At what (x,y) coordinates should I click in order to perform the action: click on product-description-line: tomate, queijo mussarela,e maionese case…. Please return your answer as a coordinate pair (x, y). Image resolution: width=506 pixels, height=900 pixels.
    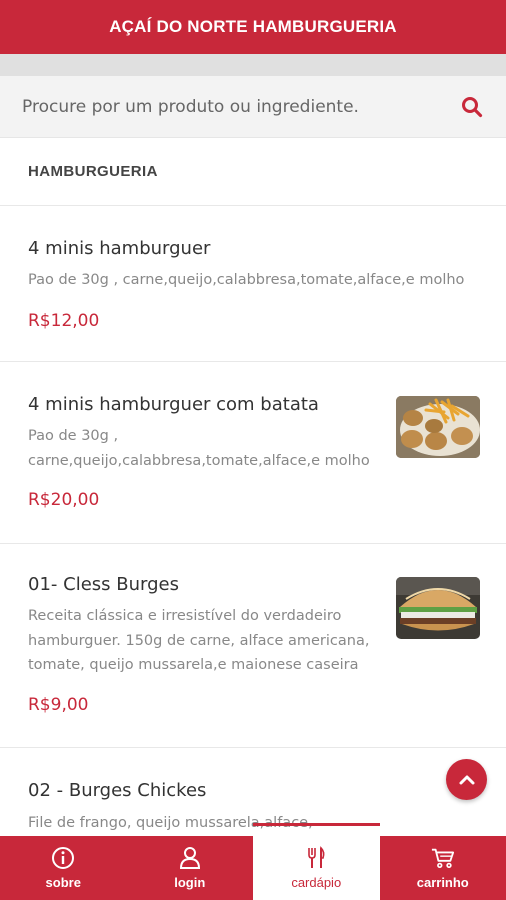
    Looking at the image, I should click on (193, 665).